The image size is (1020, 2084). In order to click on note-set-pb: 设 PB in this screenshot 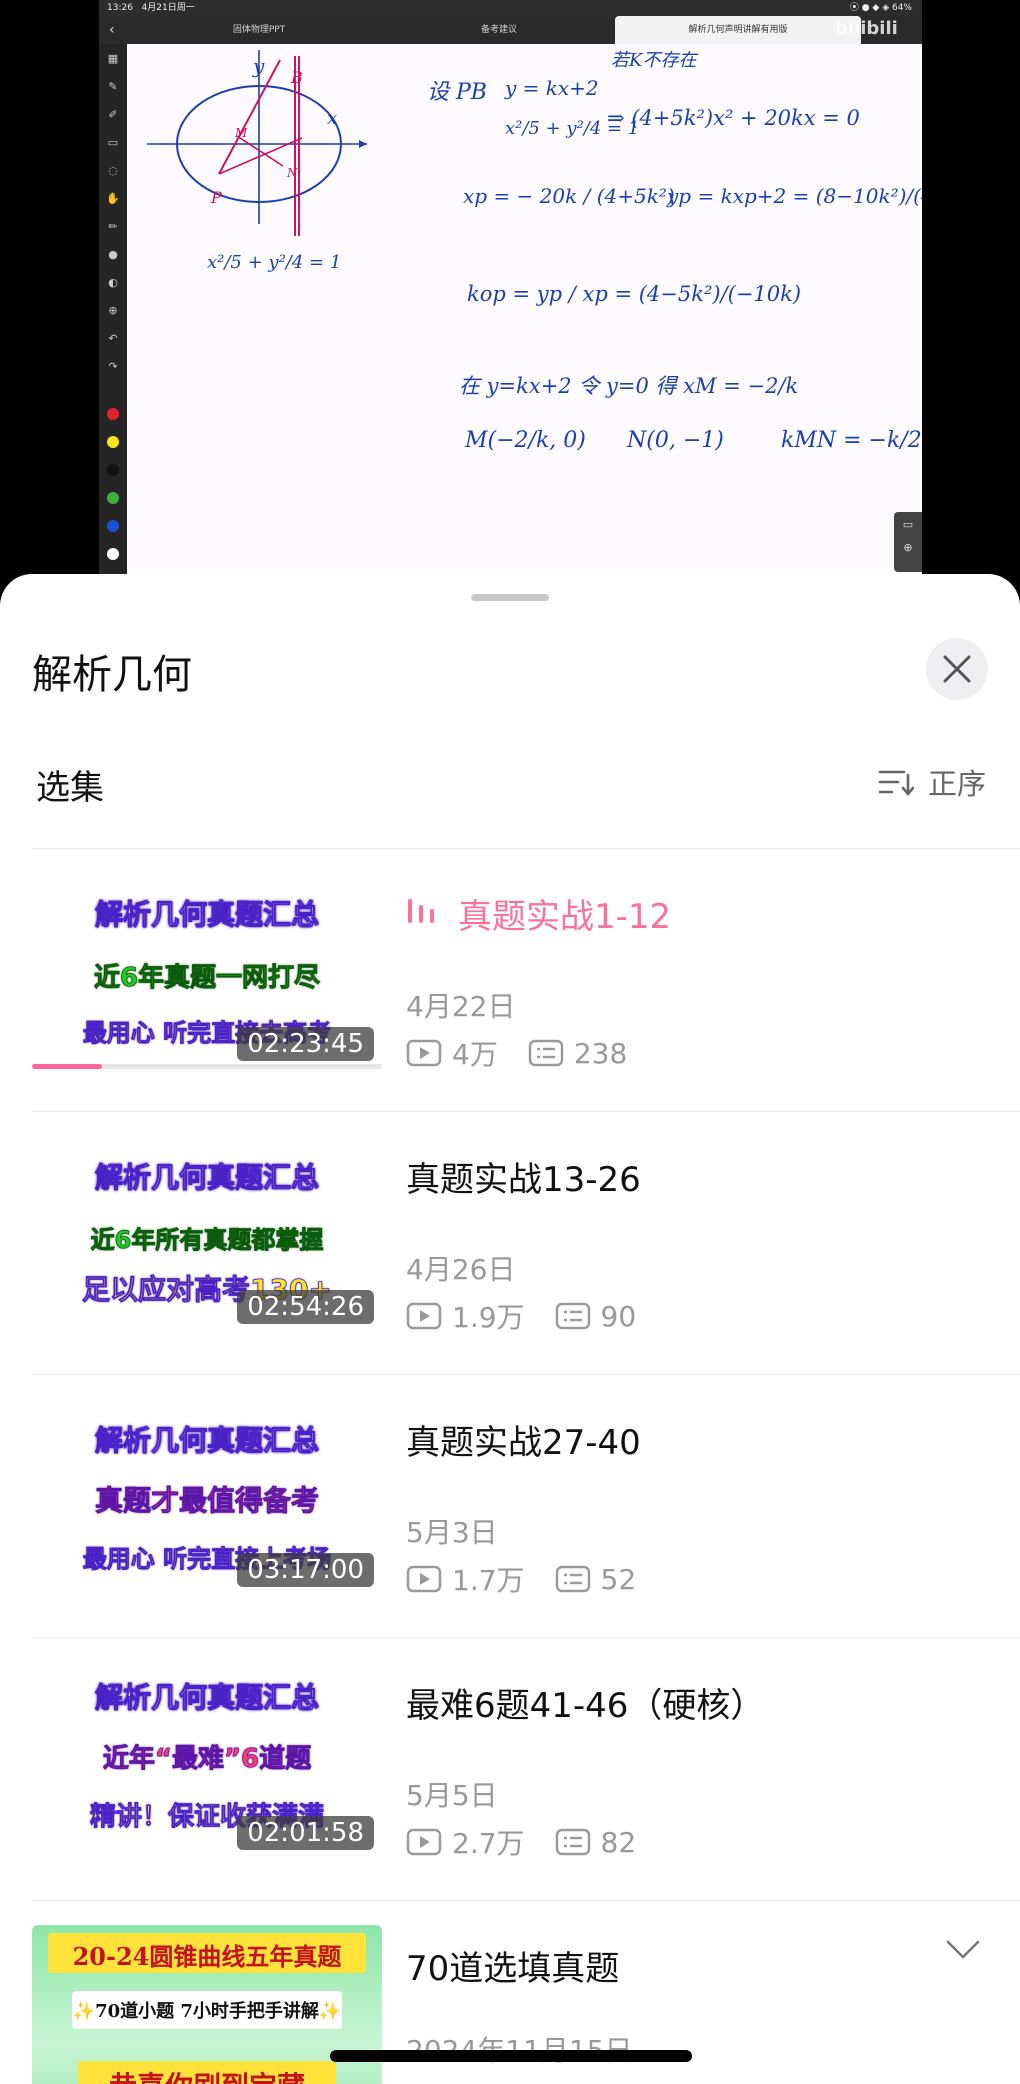, I will do `click(457, 92)`.